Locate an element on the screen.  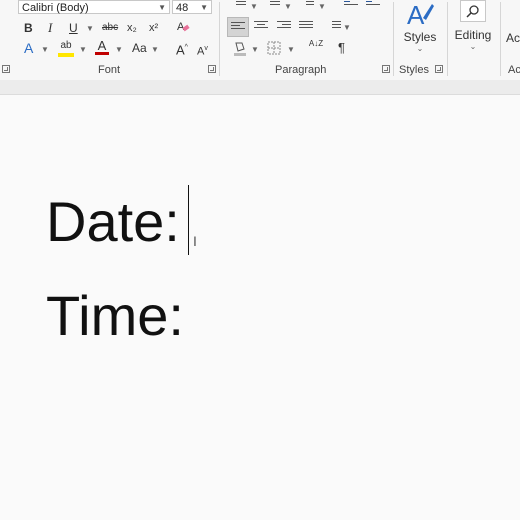
font-color-dropdown-icon: ▼ is located at coordinates (119, 49).